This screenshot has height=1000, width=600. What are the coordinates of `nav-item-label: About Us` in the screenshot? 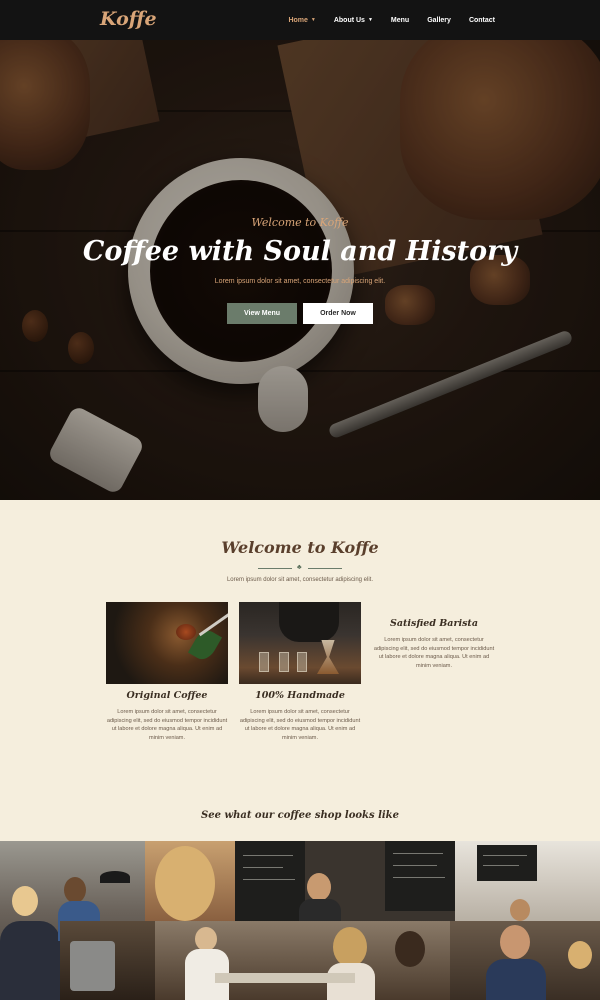 It's located at (349, 20).